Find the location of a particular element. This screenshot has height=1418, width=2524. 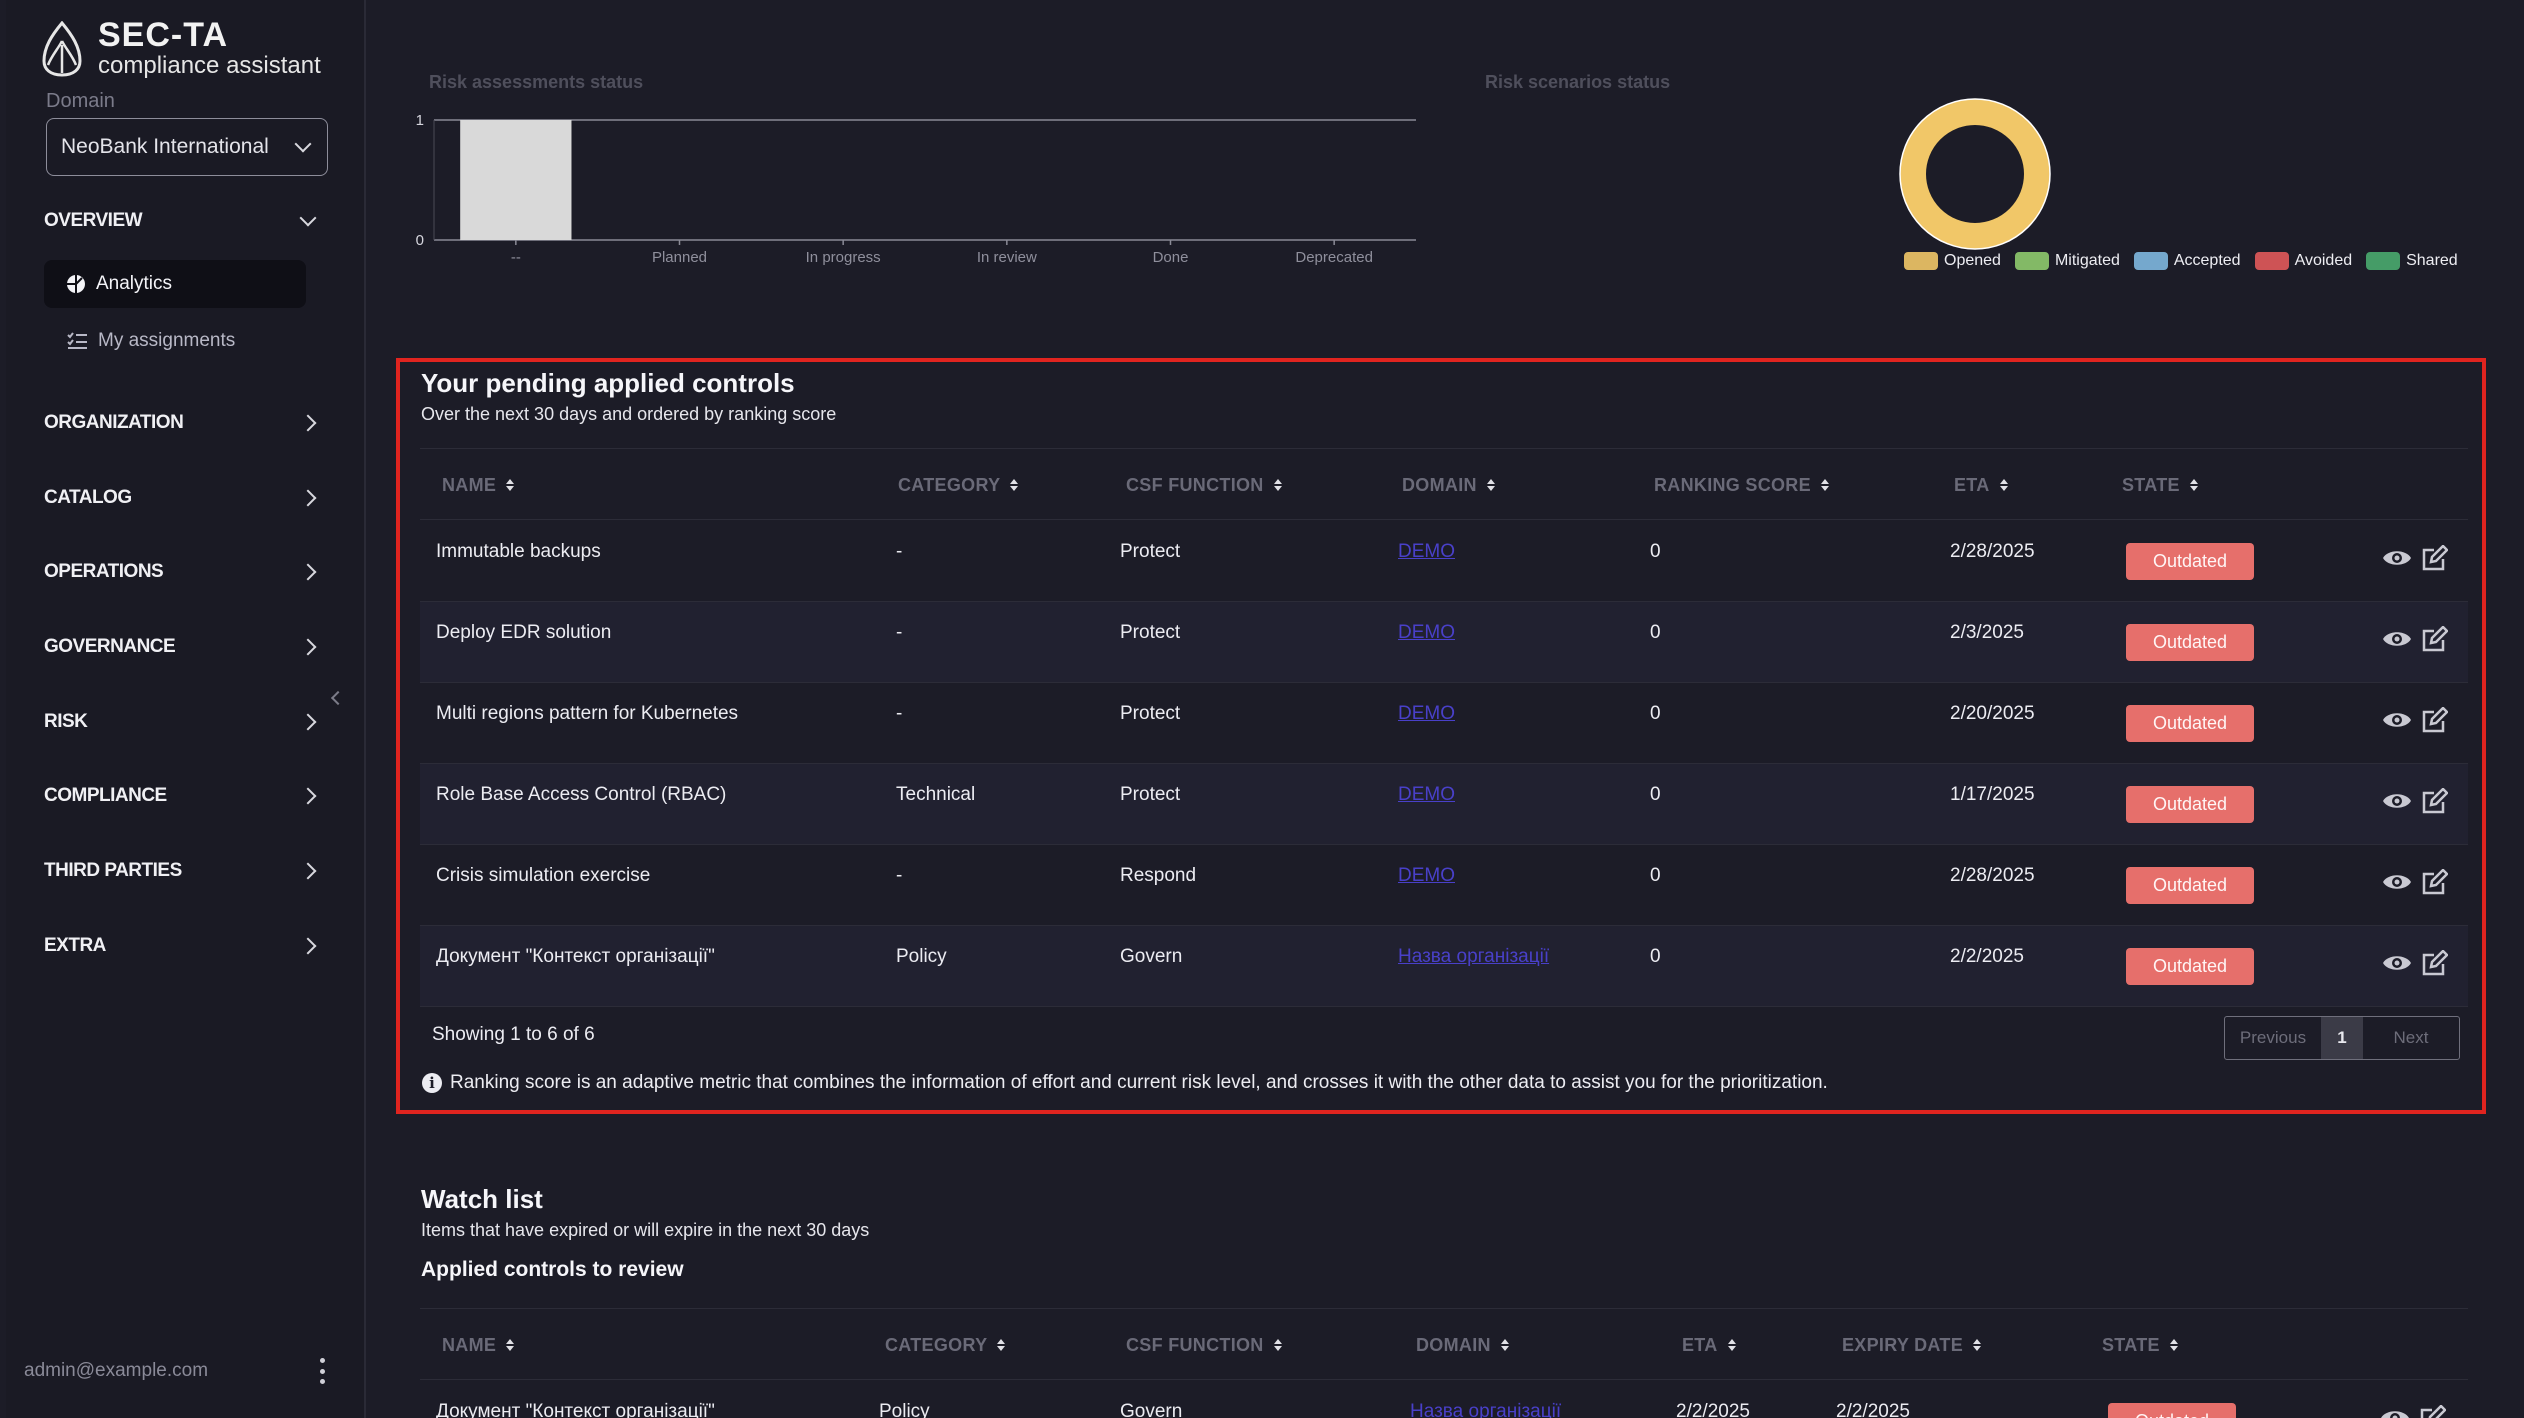

legend-item: Accepted is located at coordinates (2187, 261).